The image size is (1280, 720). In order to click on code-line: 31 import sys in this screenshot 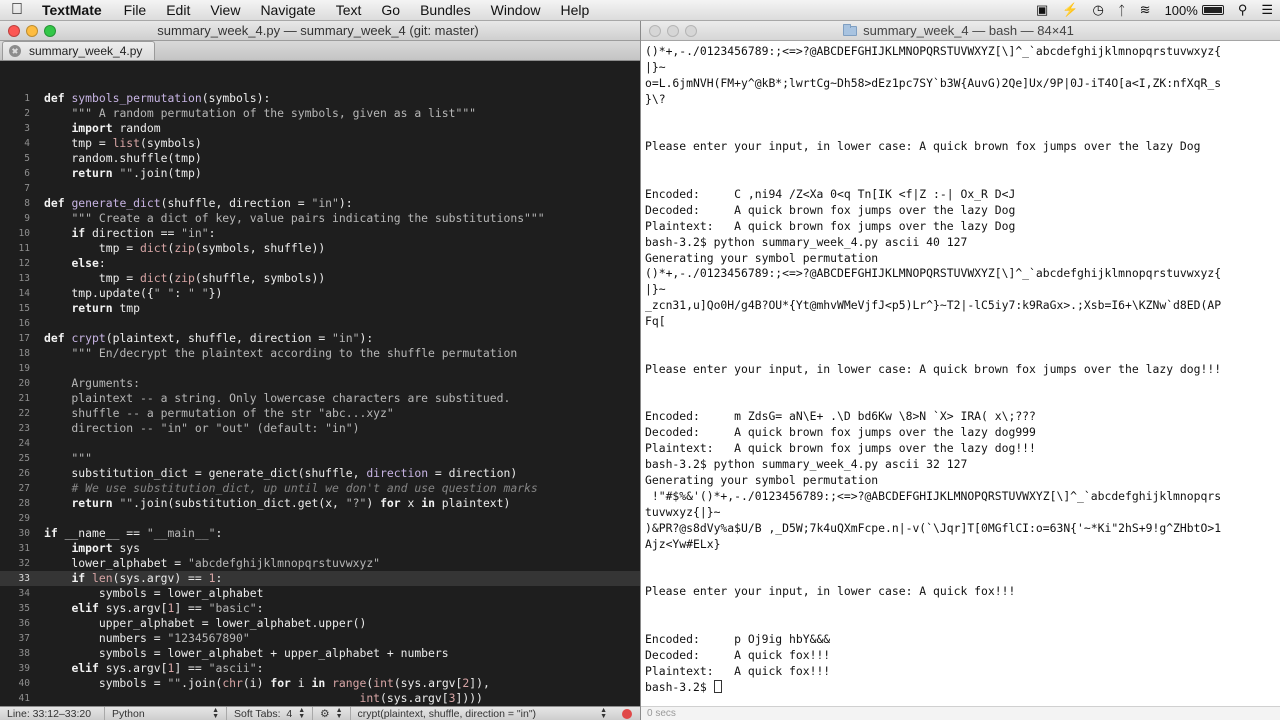, I will do `click(320, 548)`.